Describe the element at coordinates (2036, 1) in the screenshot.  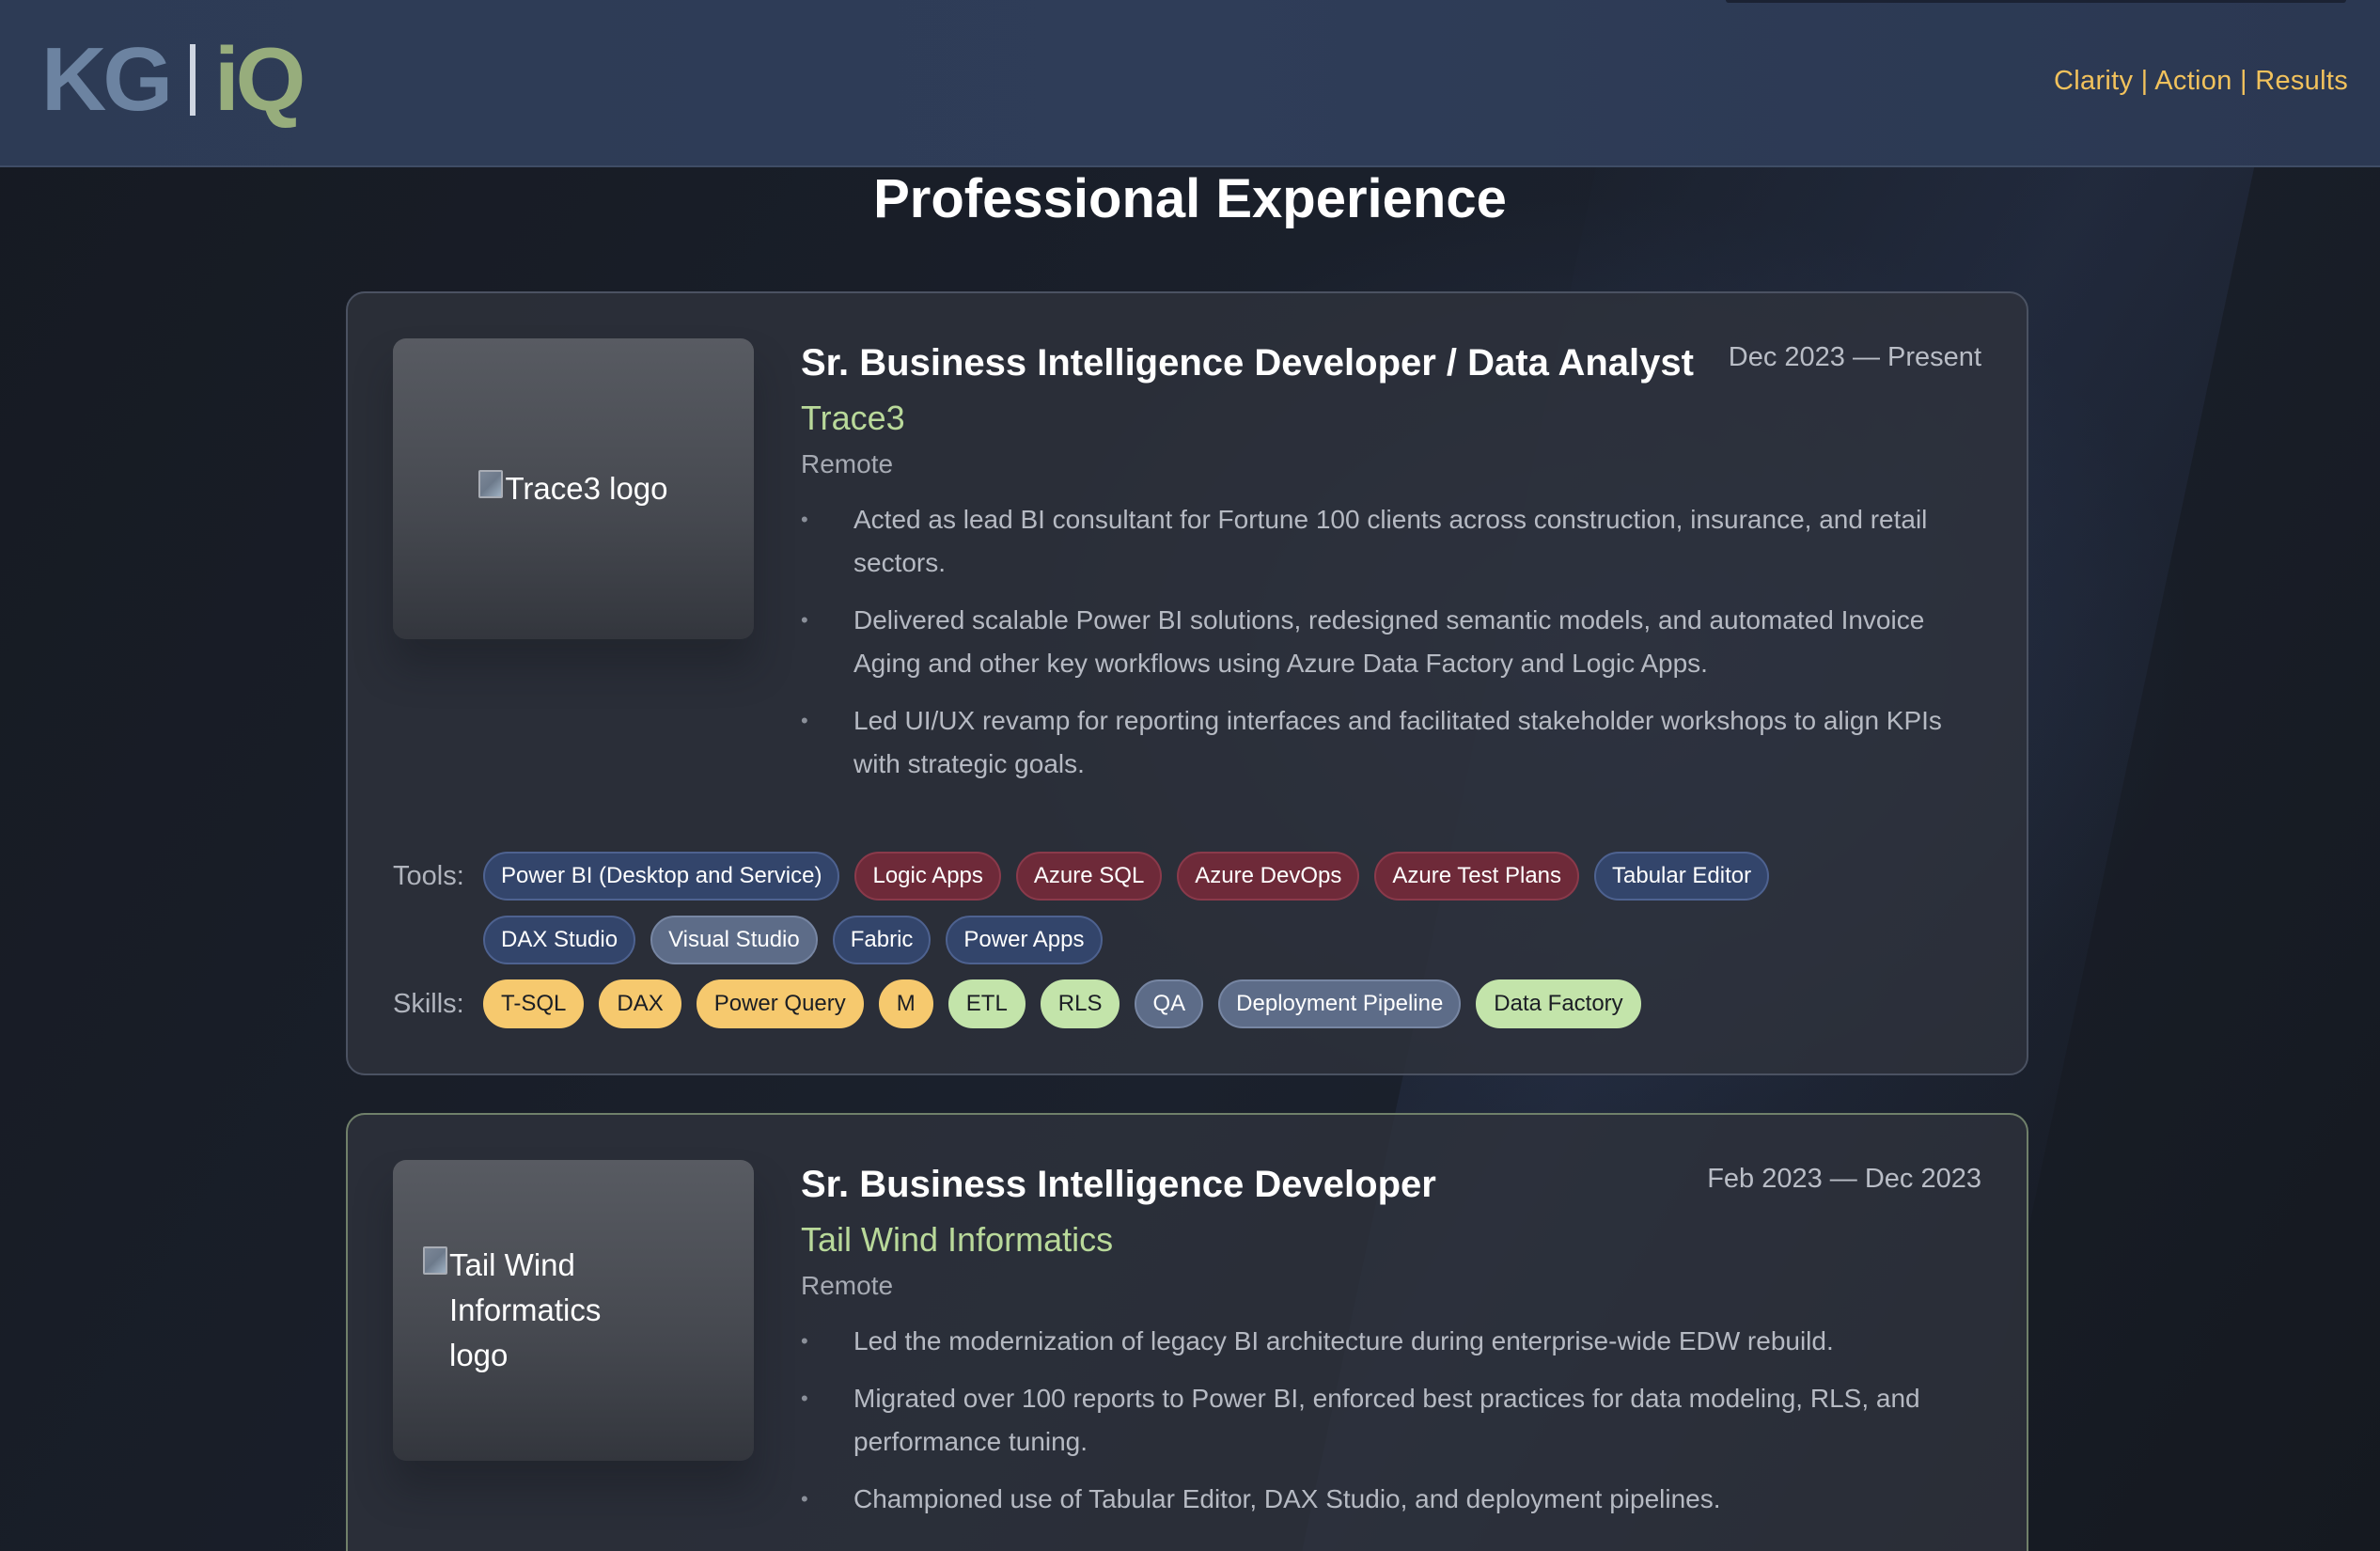
I see `header-accent-bar` at that location.